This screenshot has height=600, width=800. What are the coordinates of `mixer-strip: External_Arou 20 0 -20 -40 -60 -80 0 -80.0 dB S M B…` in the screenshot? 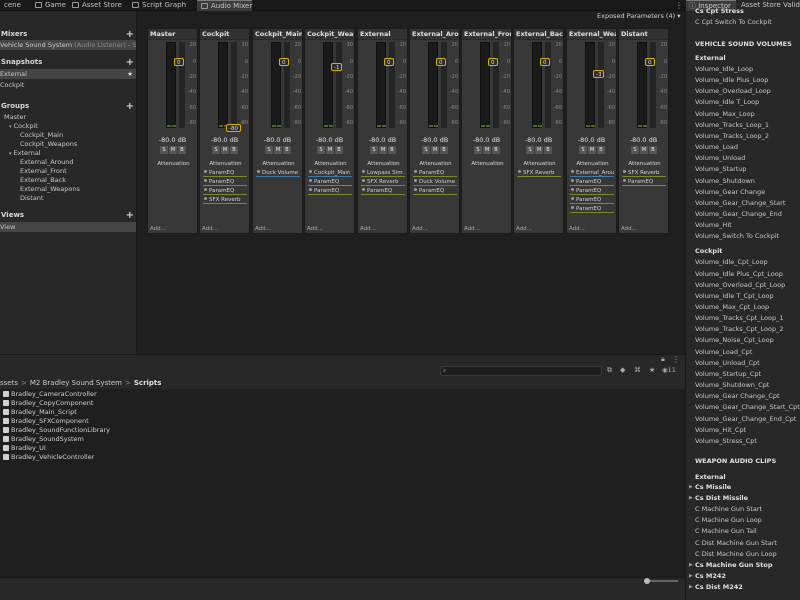 It's located at (434, 131).